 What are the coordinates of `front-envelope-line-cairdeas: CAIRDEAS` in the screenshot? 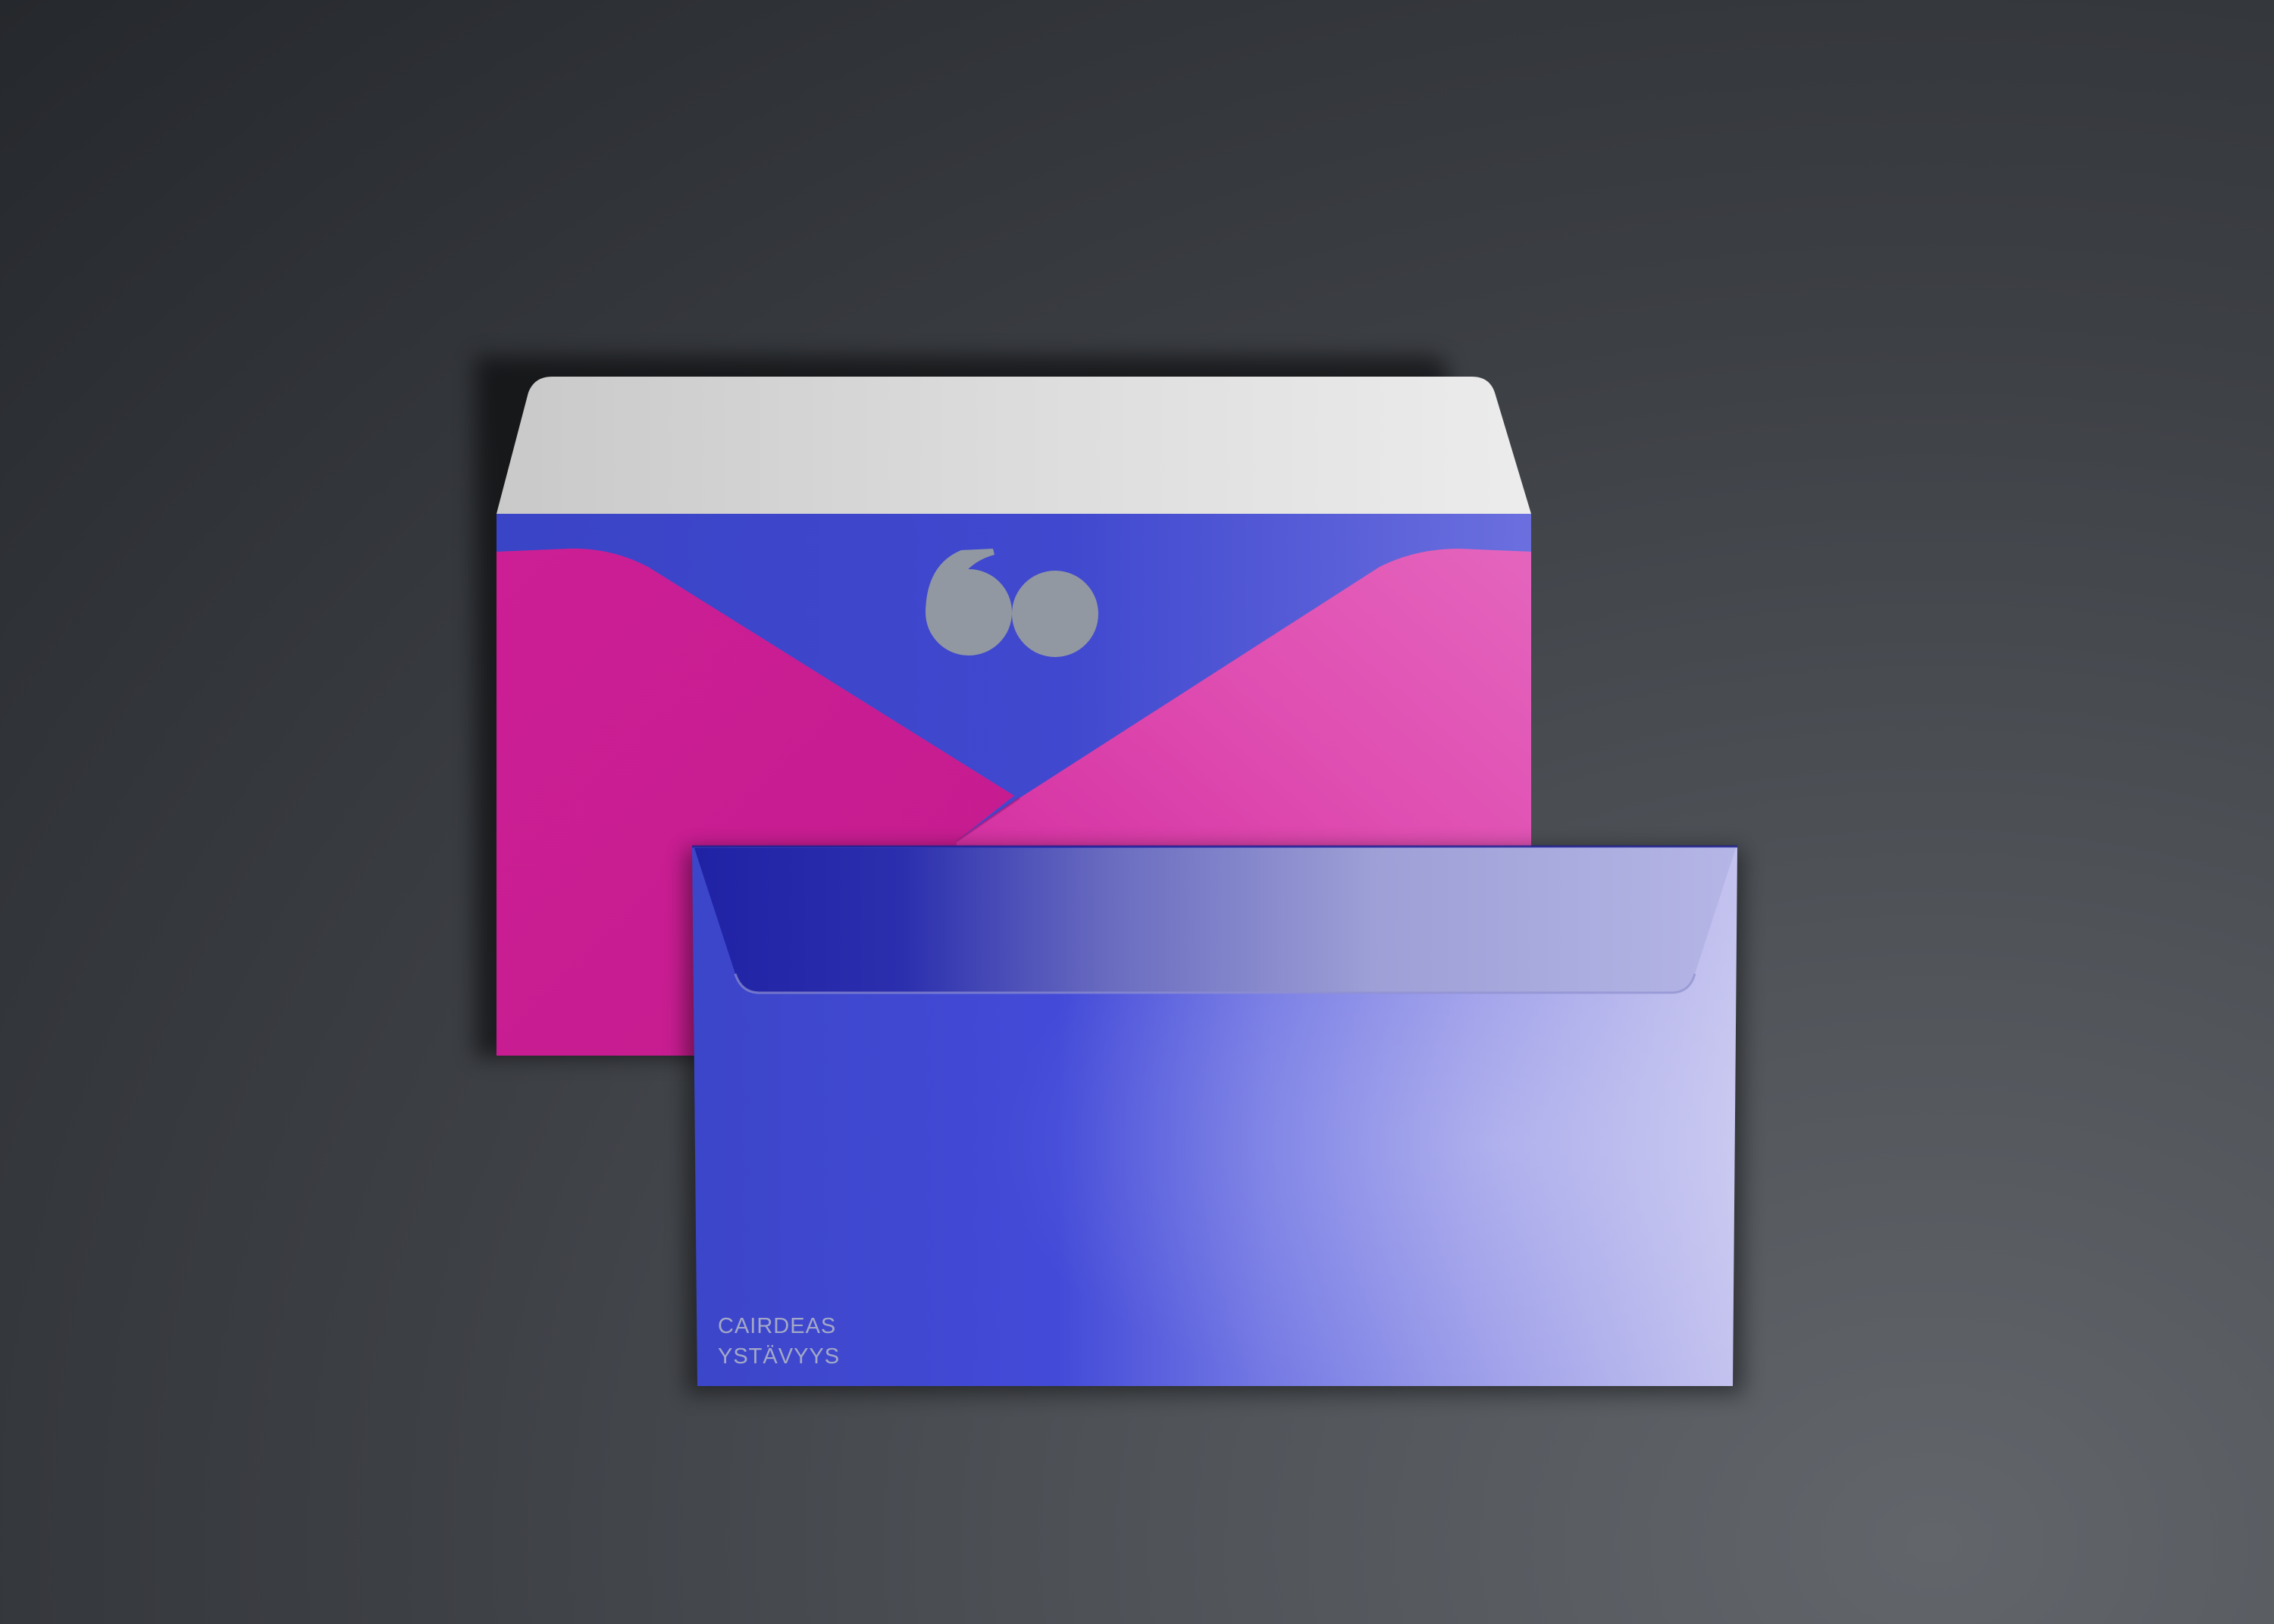 It's located at (777, 1326).